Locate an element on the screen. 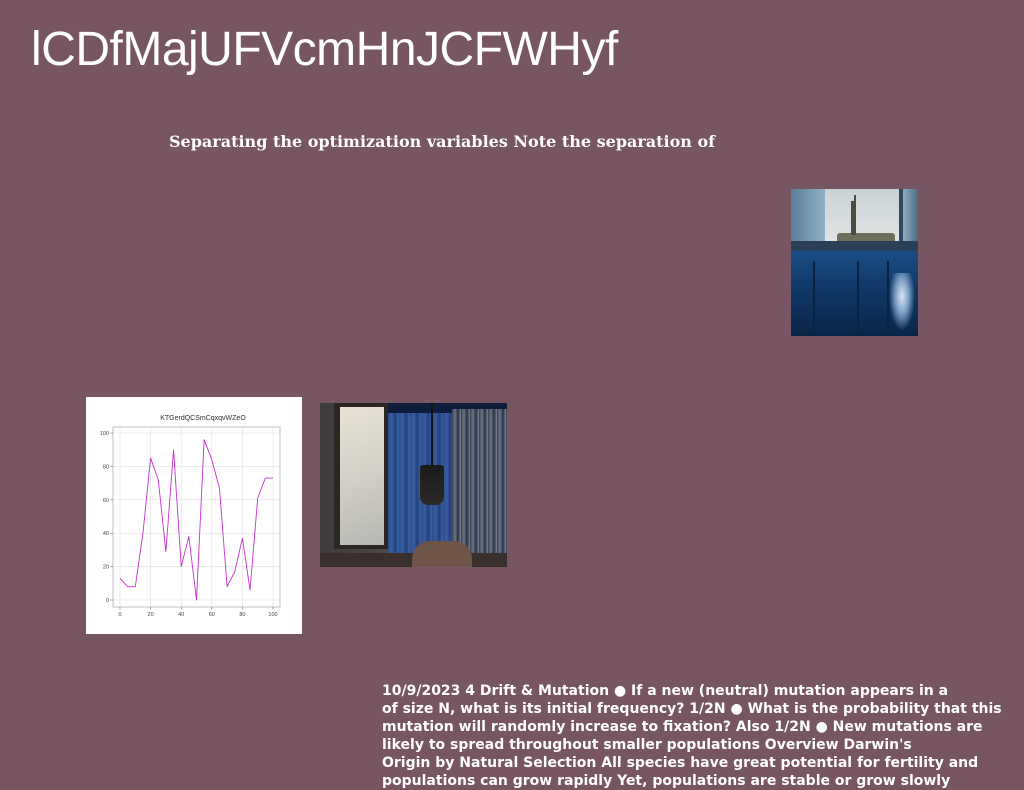 Image resolution: width=1024 pixels, height=790 pixels. chart-ticks: 0 20 40 60 80 100 0 20 40 60 80 100 is located at coordinates (189, 524).